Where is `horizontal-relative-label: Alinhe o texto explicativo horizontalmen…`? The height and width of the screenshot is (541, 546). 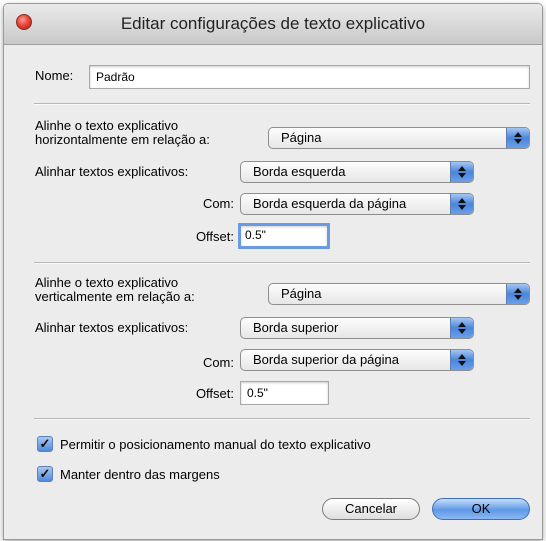 horizontal-relative-label: Alinhe o texto explicativo horizontalmen… is located at coordinates (122, 132).